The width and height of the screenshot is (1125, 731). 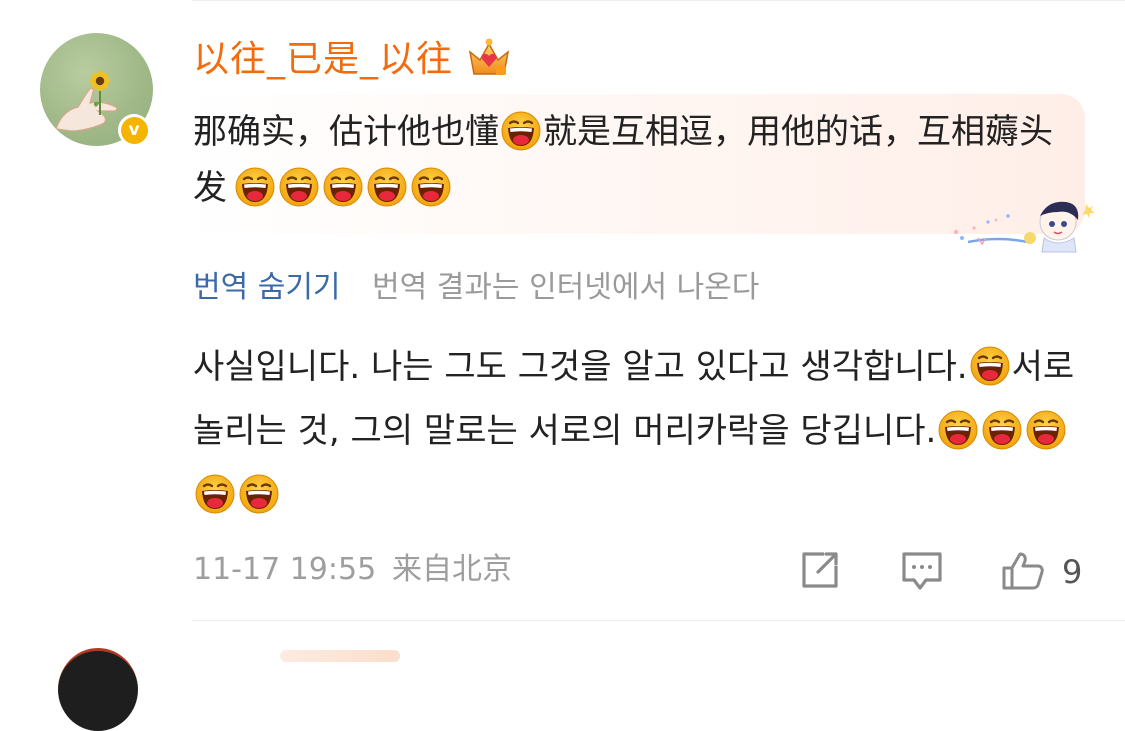 What do you see at coordinates (633, 160) in the screenshot?
I see `comment-text: 那确实，估计他也懂 就是互相逗，用他的话，互相薅头发` at bounding box center [633, 160].